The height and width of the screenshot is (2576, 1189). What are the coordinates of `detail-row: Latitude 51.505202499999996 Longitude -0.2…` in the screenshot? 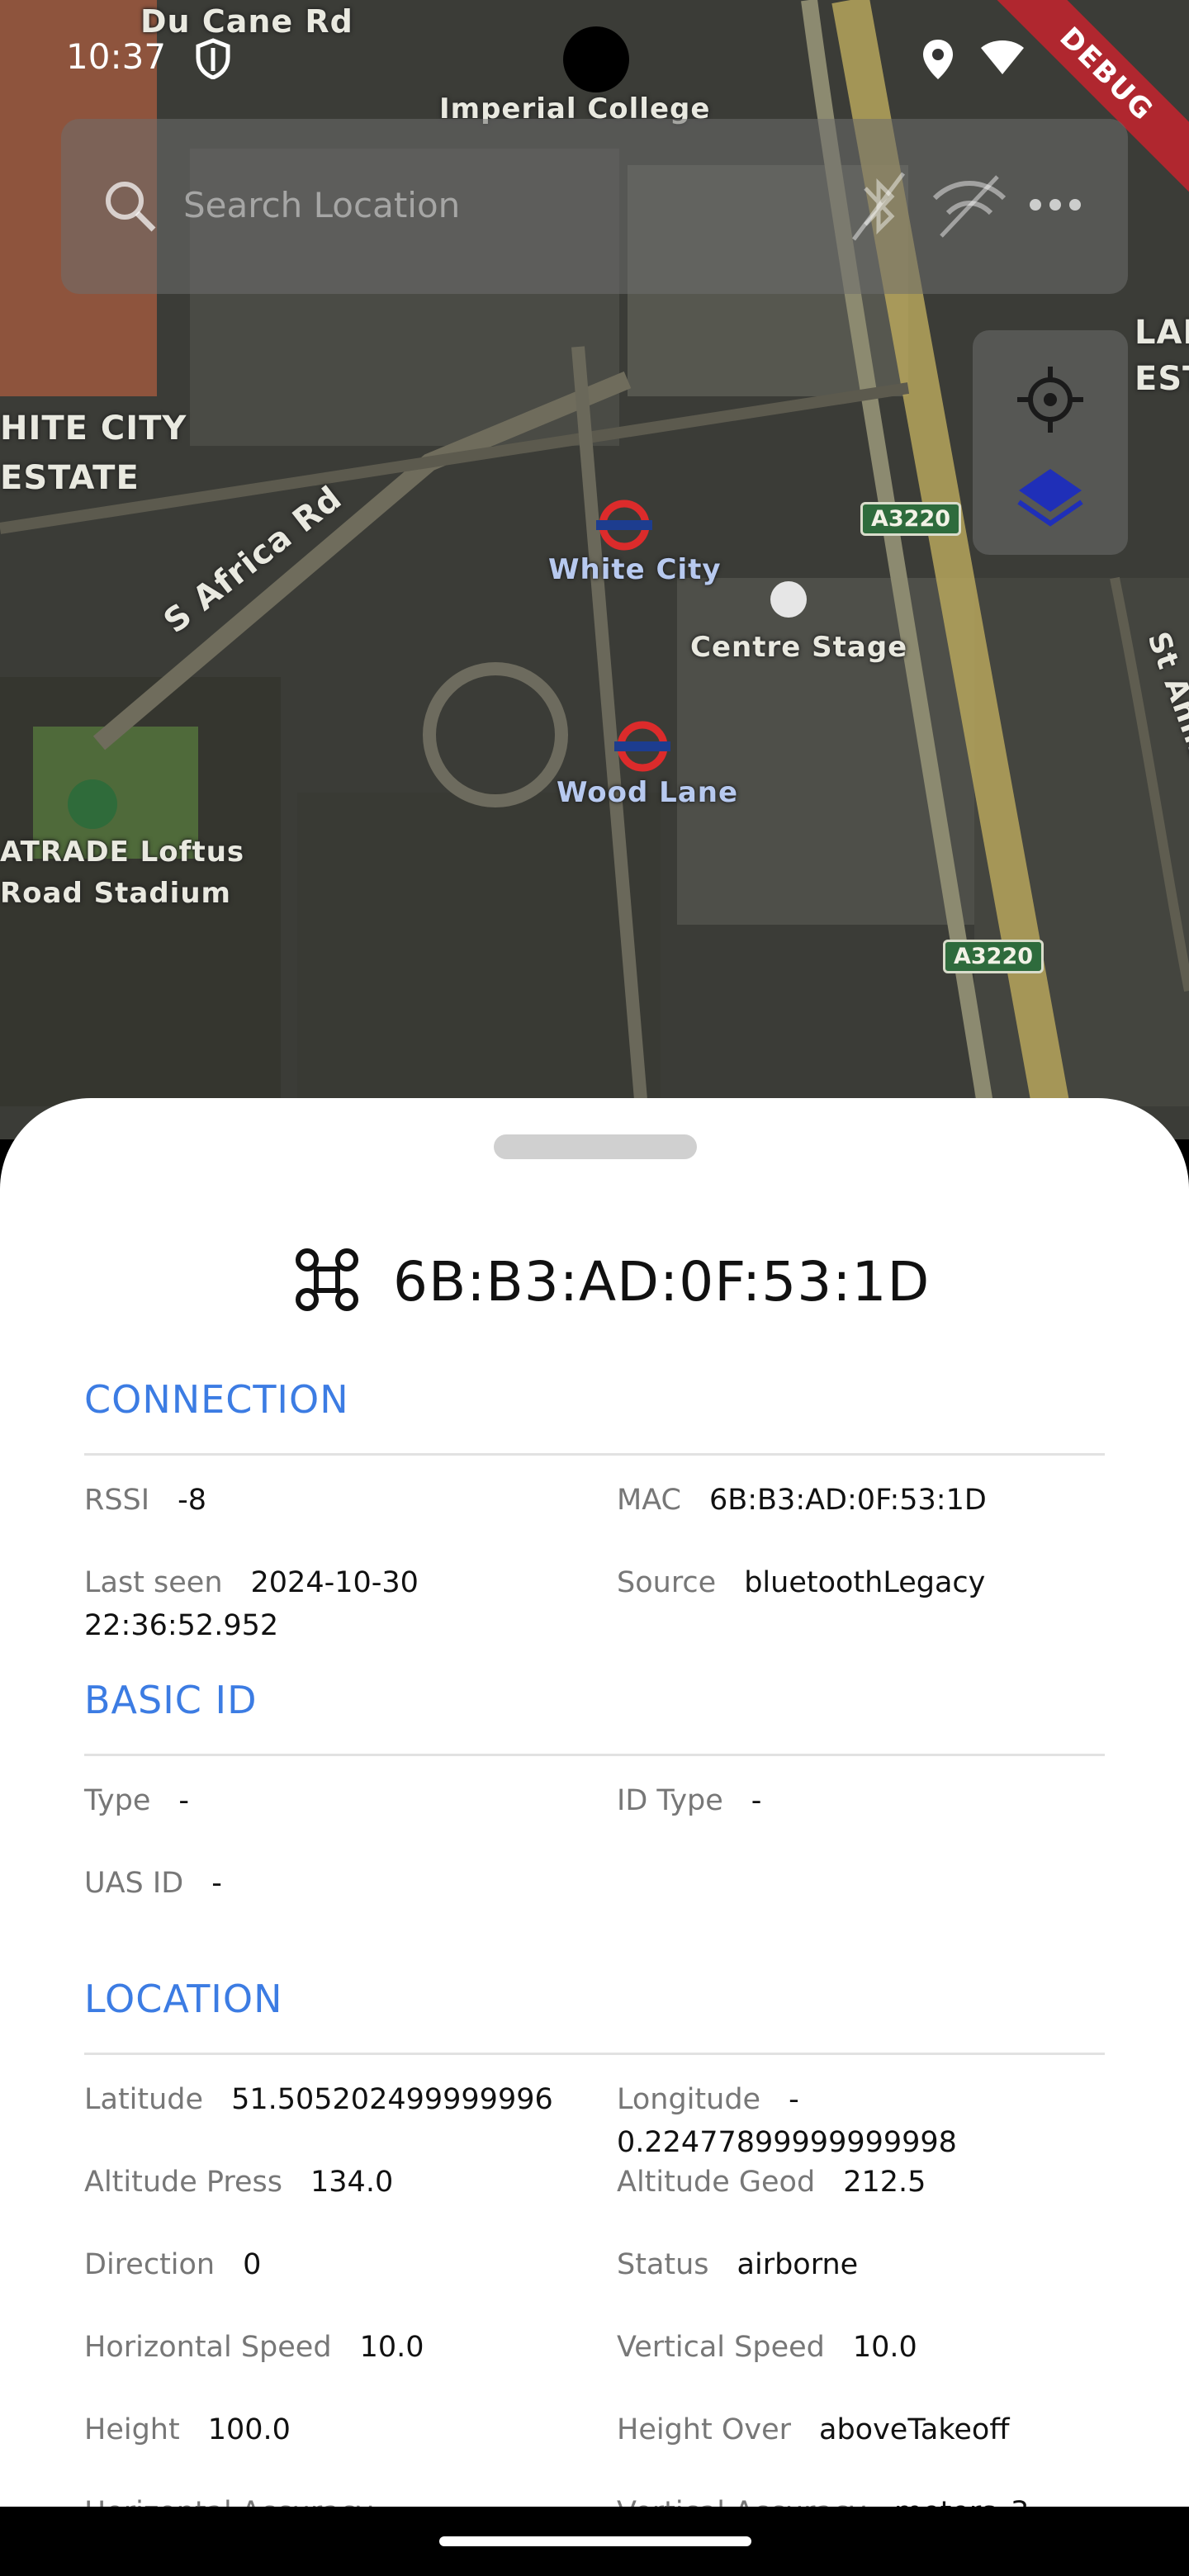 It's located at (594, 2119).